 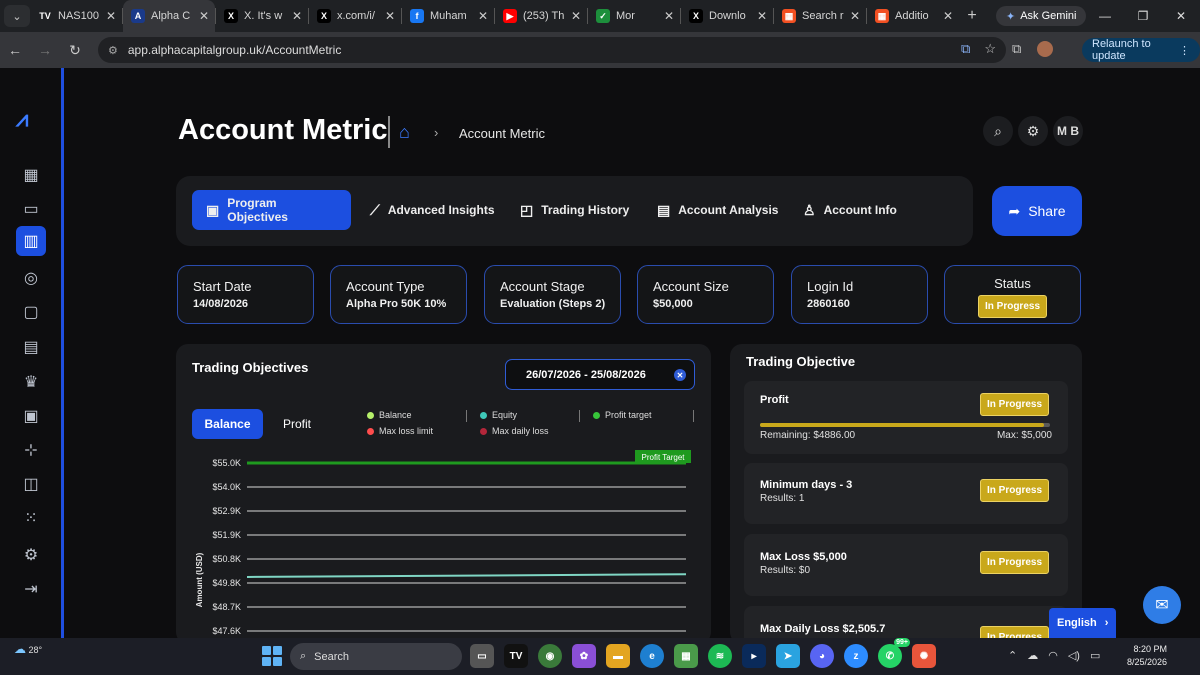 I want to click on apps-grid-icon: ⁙, so click(x=31, y=518).